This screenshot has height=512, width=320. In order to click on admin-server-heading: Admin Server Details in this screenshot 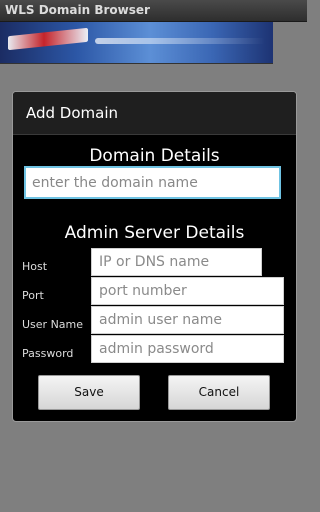, I will do `click(154, 233)`.